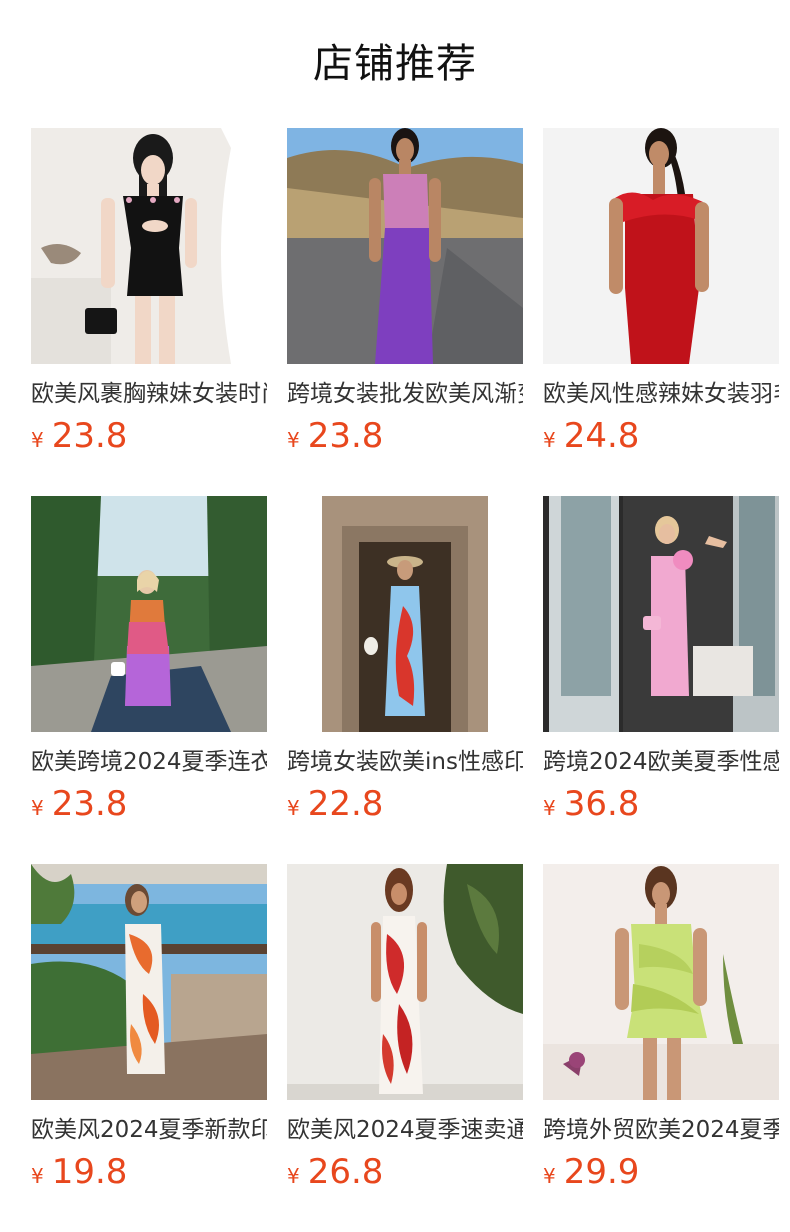 Image resolution: width=790 pixels, height=1232 pixels. What do you see at coordinates (149, 762) in the screenshot?
I see `product-title: 欧美跨境2024夏季连衣裙渐变印花长裙` at bounding box center [149, 762].